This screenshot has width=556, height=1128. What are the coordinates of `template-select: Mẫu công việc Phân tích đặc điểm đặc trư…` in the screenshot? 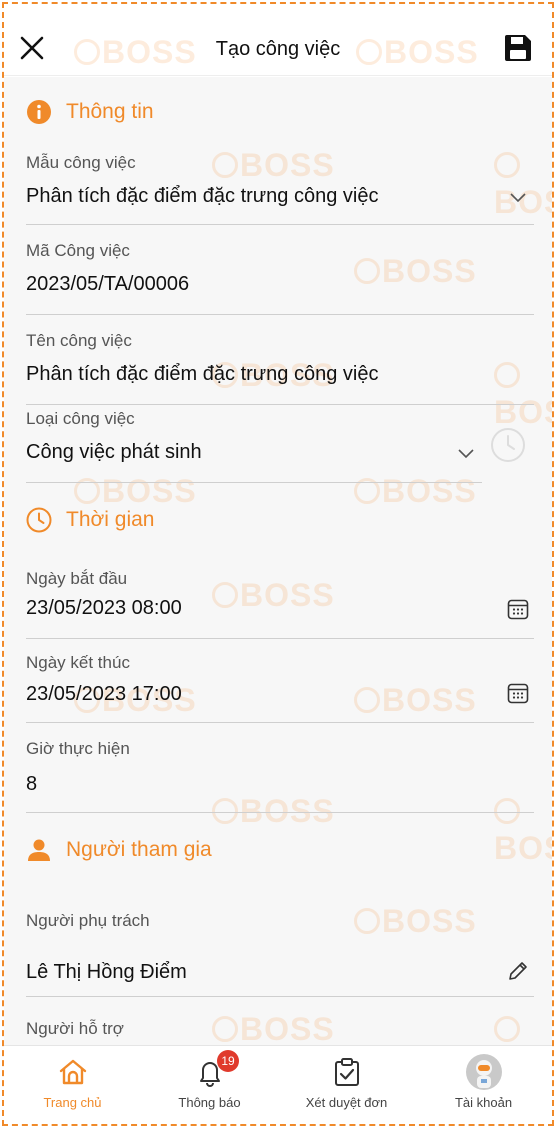 It's located at (280, 187).